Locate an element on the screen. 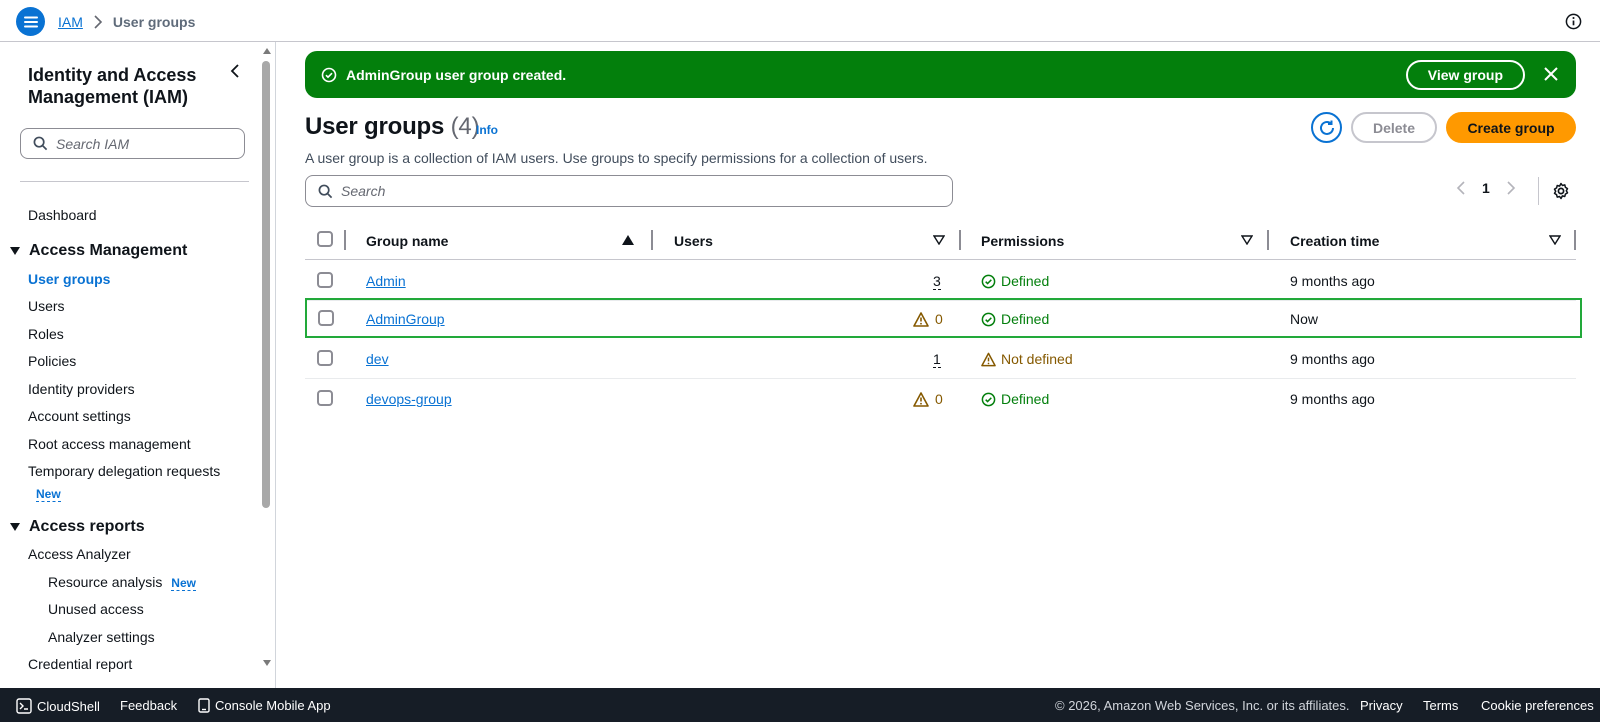  group-name-link: dev is located at coordinates (377, 359).